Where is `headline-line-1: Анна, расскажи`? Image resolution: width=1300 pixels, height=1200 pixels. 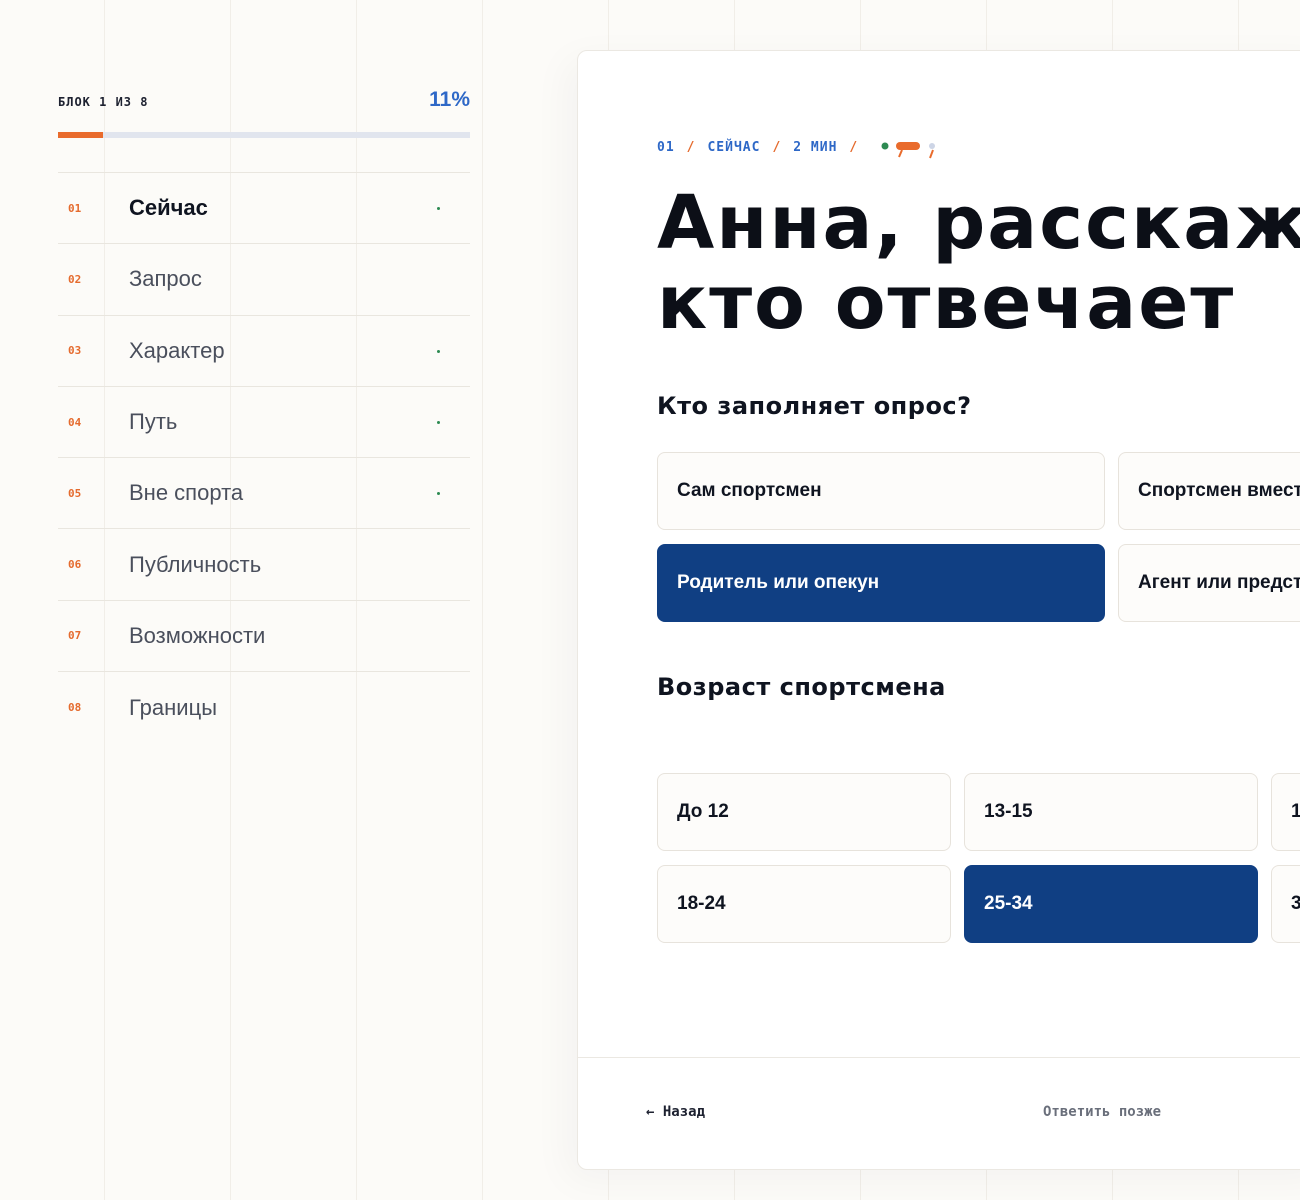
headline-line-1: Анна, расскажи is located at coordinates (978, 223).